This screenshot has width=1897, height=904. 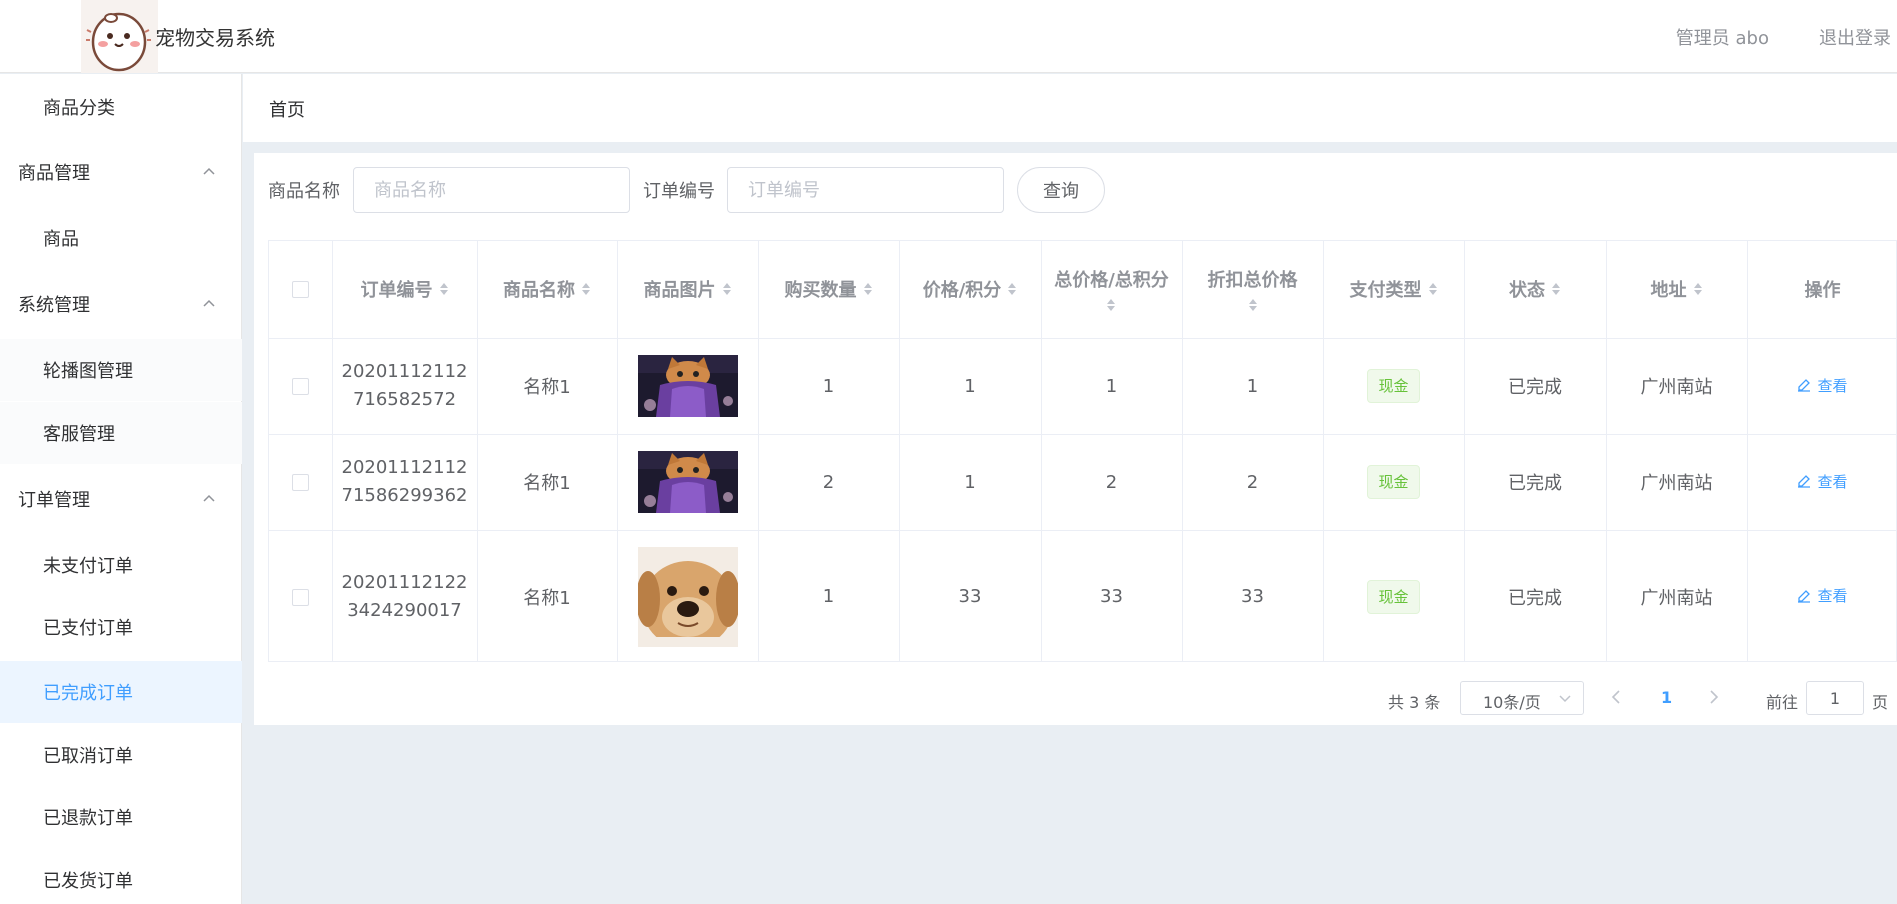 What do you see at coordinates (970, 290) in the screenshot?
I see `header-price: 价格/积分` at bounding box center [970, 290].